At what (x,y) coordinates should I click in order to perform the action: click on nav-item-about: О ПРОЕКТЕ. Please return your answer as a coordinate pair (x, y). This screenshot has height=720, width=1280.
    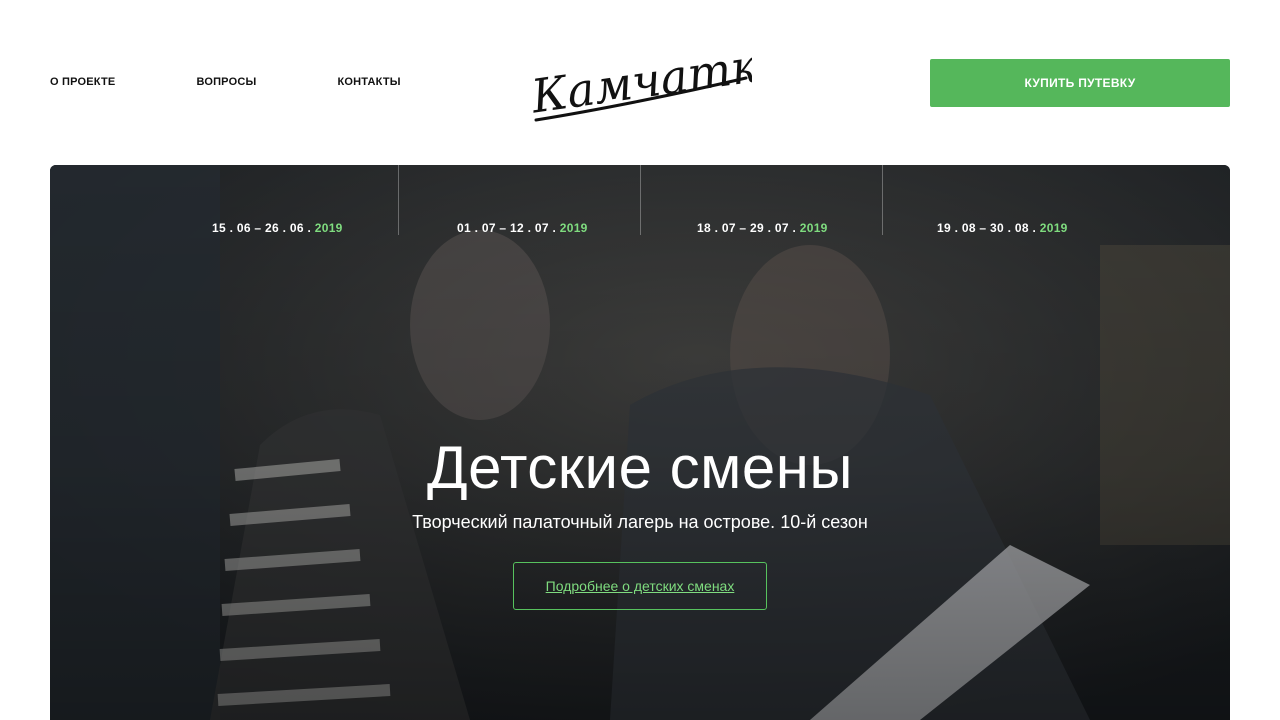
    Looking at the image, I should click on (82, 82).